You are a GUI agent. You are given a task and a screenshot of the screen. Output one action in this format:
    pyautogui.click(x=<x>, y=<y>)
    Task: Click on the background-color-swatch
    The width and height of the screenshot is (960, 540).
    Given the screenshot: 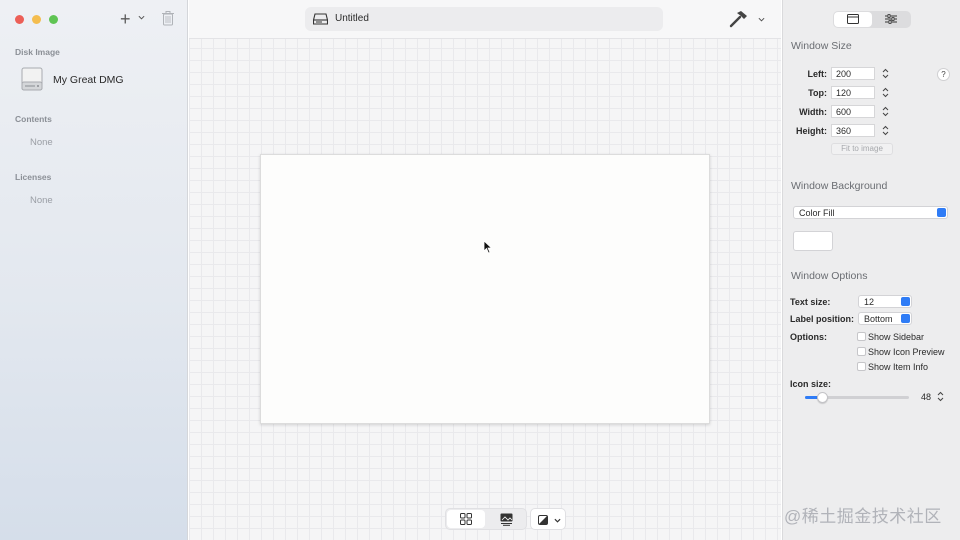 What is the action you would take?
    pyautogui.click(x=813, y=241)
    